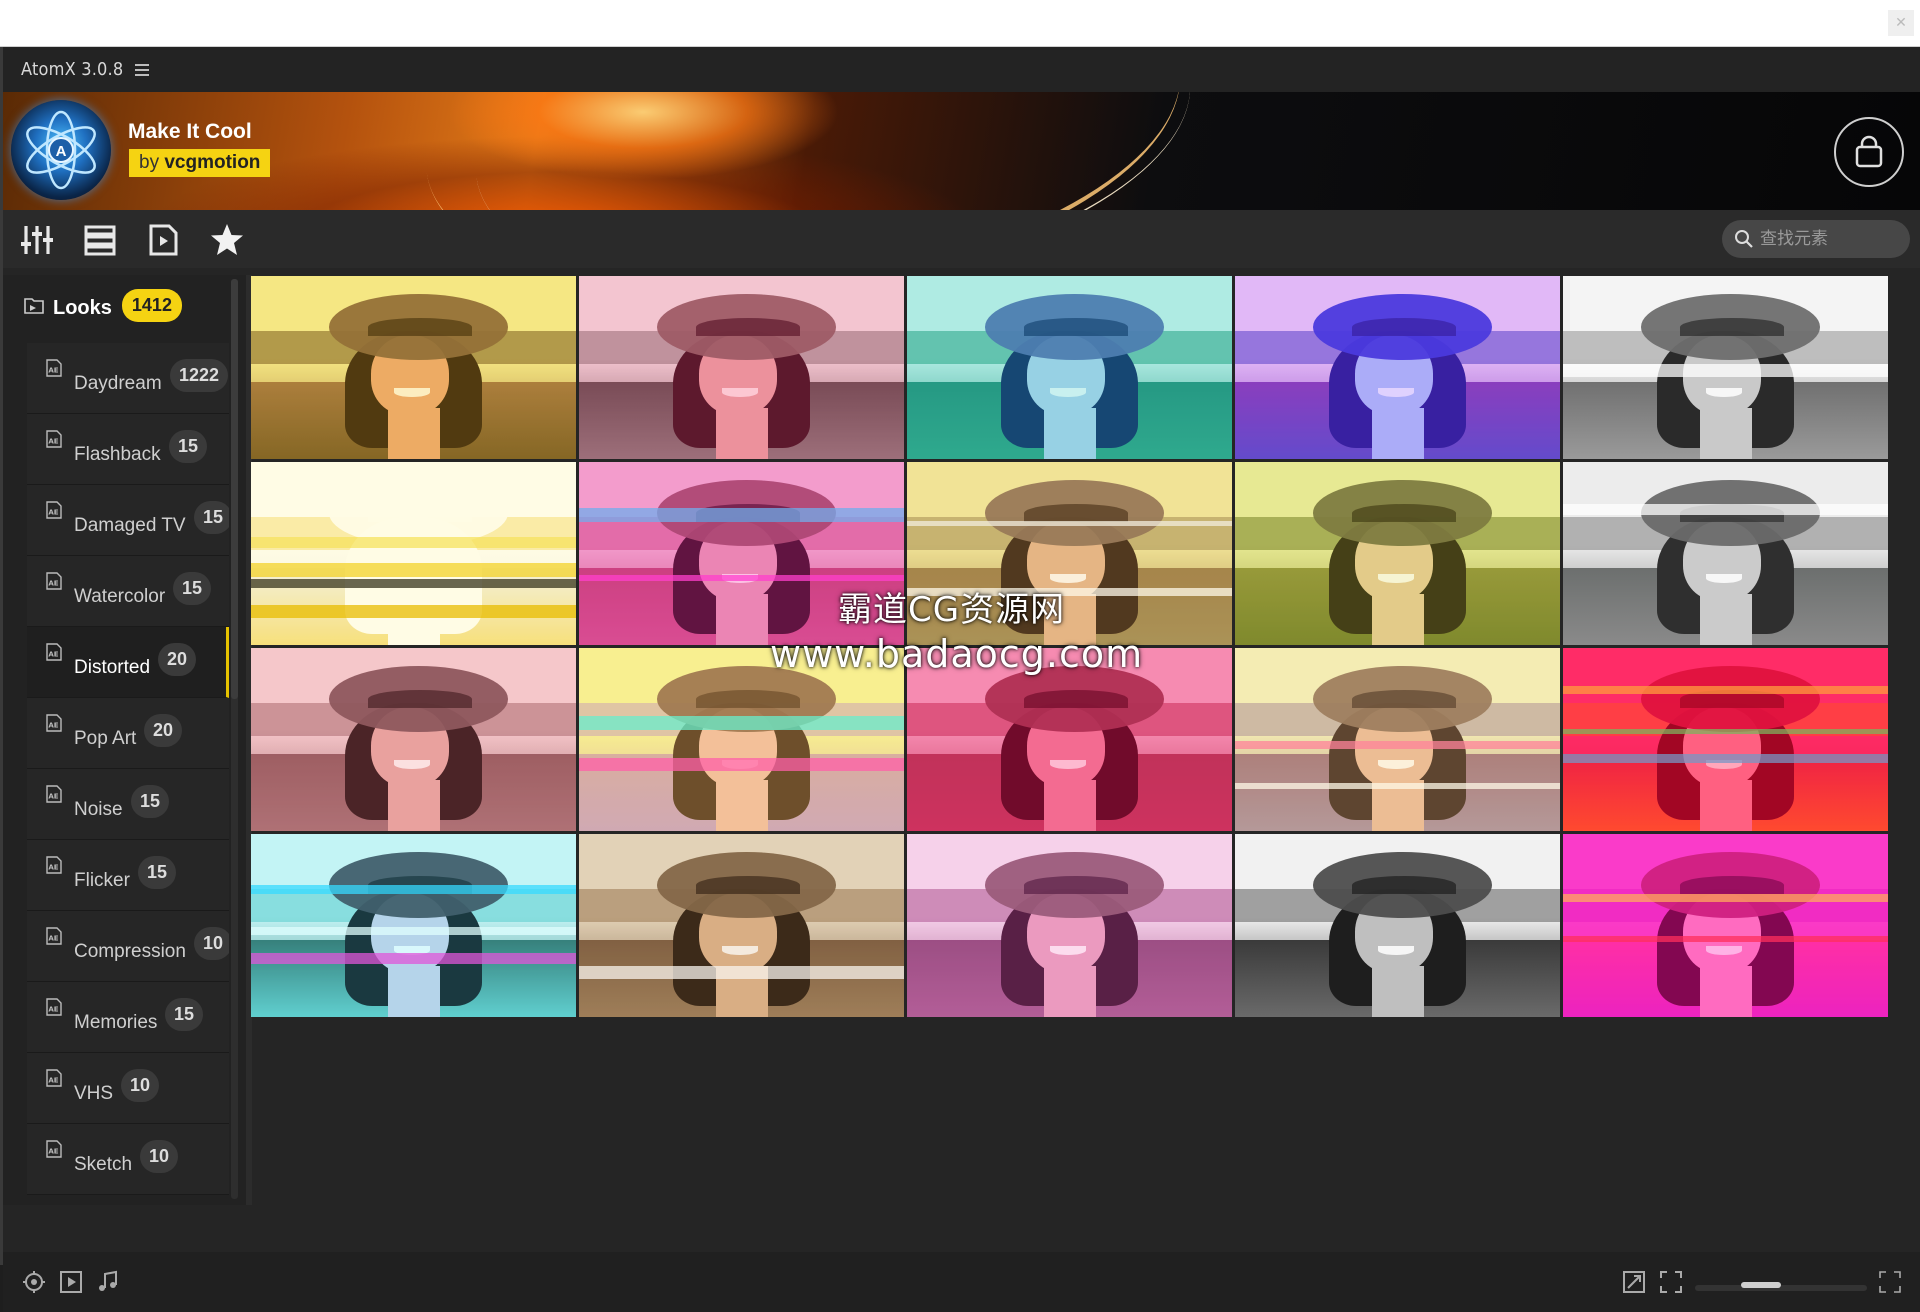  Describe the element at coordinates (82, 308) in the screenshot. I see `sidebar-root-label: Looks` at that location.